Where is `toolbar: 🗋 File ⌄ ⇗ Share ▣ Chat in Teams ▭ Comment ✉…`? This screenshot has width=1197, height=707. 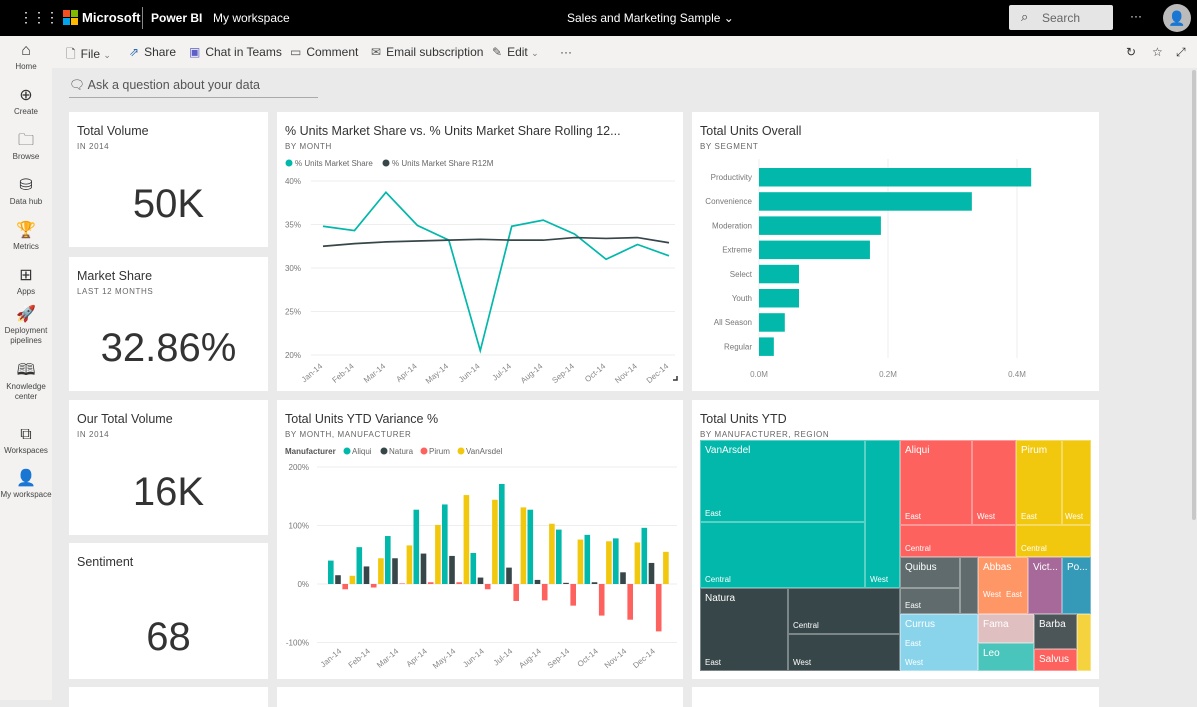
toolbar: 🗋 File ⌄ ⇗ Share ▣ Chat in Teams ▭ Comment ✉… is located at coordinates (624, 52).